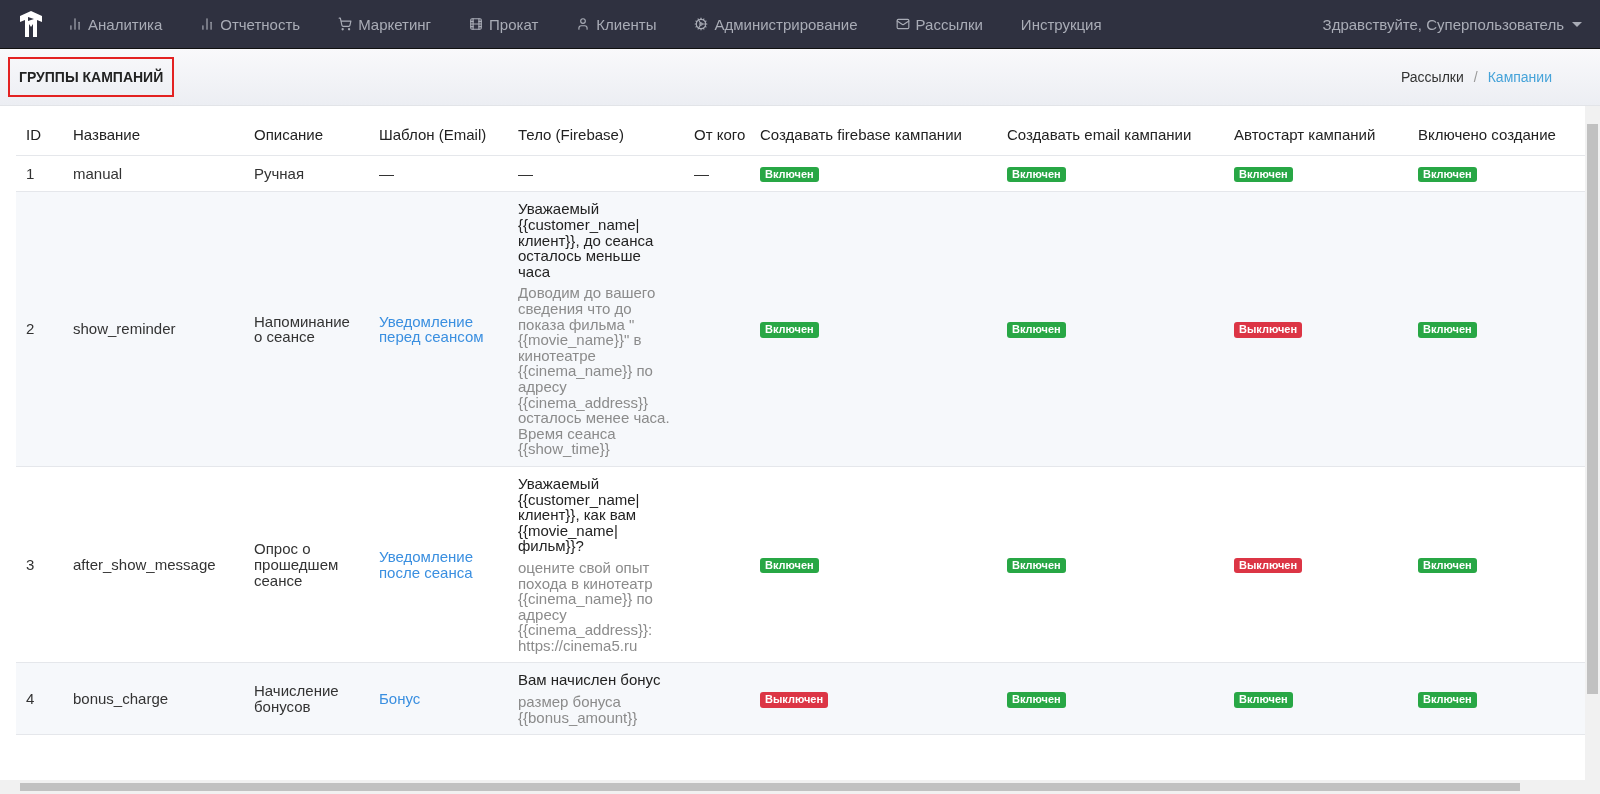 The height and width of the screenshot is (794, 1600). Describe the element at coordinates (438, 135) in the screenshot. I see `column-header: Шаблон (Email)` at that location.